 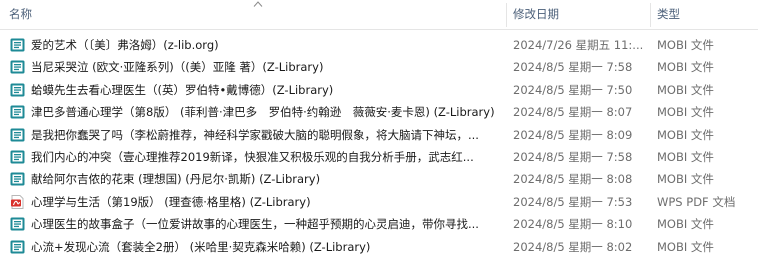 What do you see at coordinates (573, 89) in the screenshot?
I see `file-date-modified: 2024/8/5 星期一 7:50` at bounding box center [573, 89].